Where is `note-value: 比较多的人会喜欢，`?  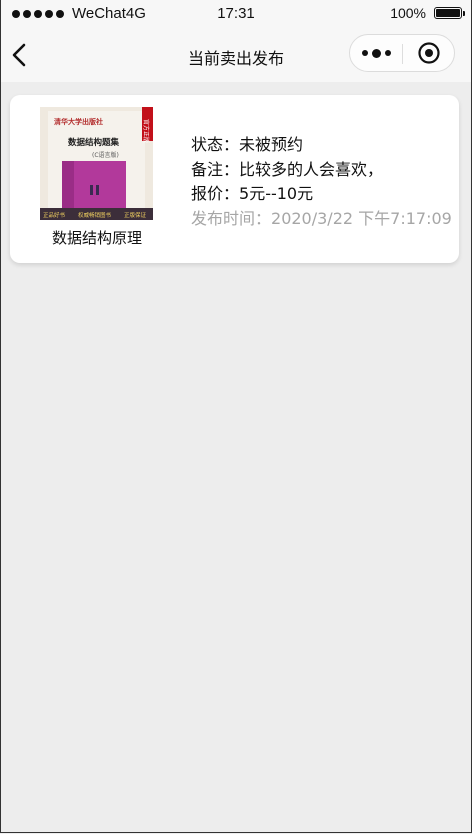
note-value: 比较多的人会喜欢， is located at coordinates (311, 169).